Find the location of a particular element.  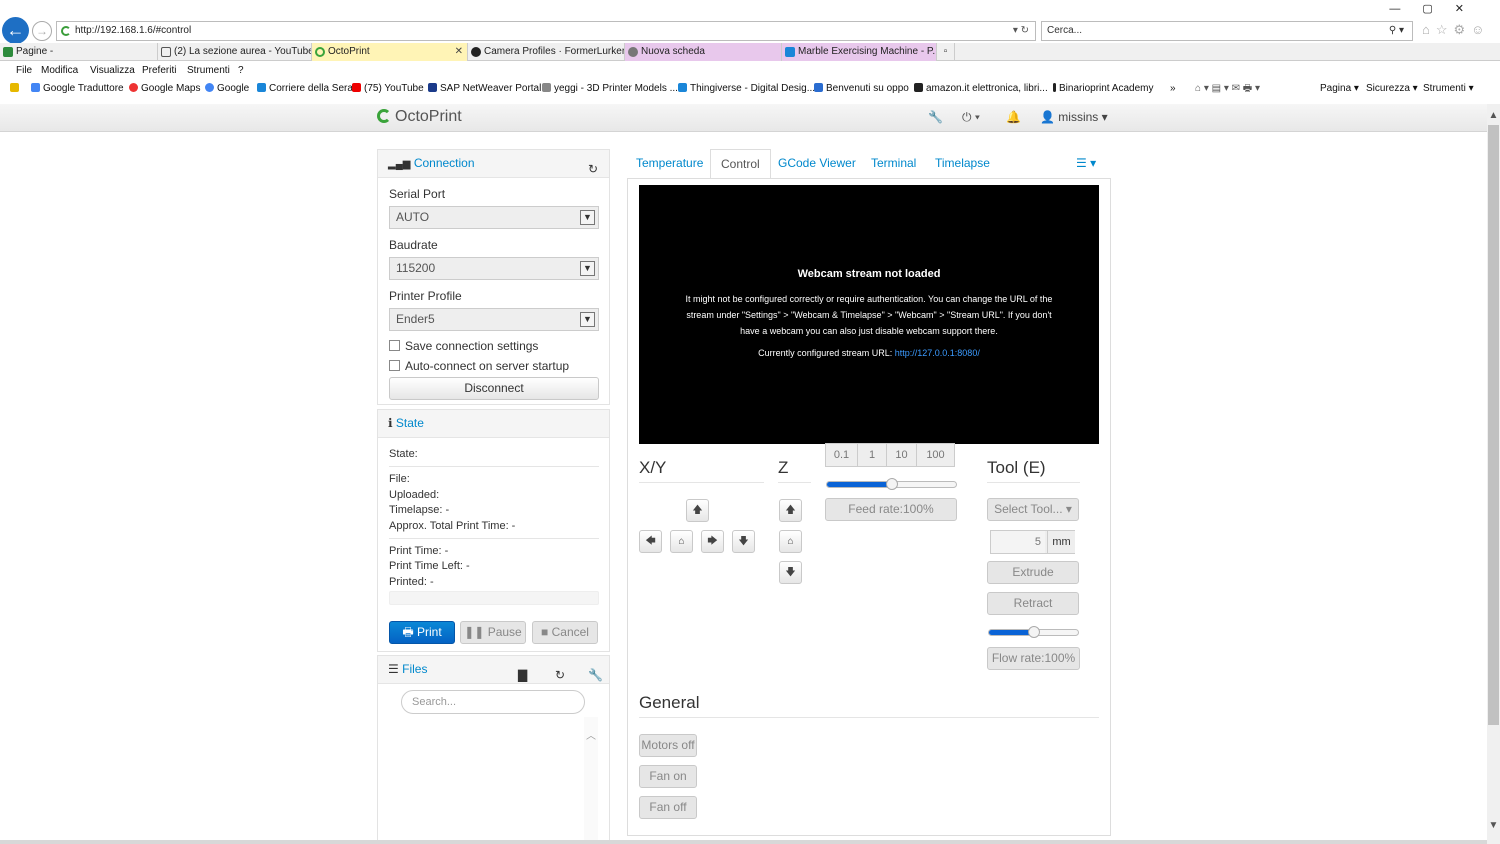

close-tab-icon: ✕ is located at coordinates (459, 51).